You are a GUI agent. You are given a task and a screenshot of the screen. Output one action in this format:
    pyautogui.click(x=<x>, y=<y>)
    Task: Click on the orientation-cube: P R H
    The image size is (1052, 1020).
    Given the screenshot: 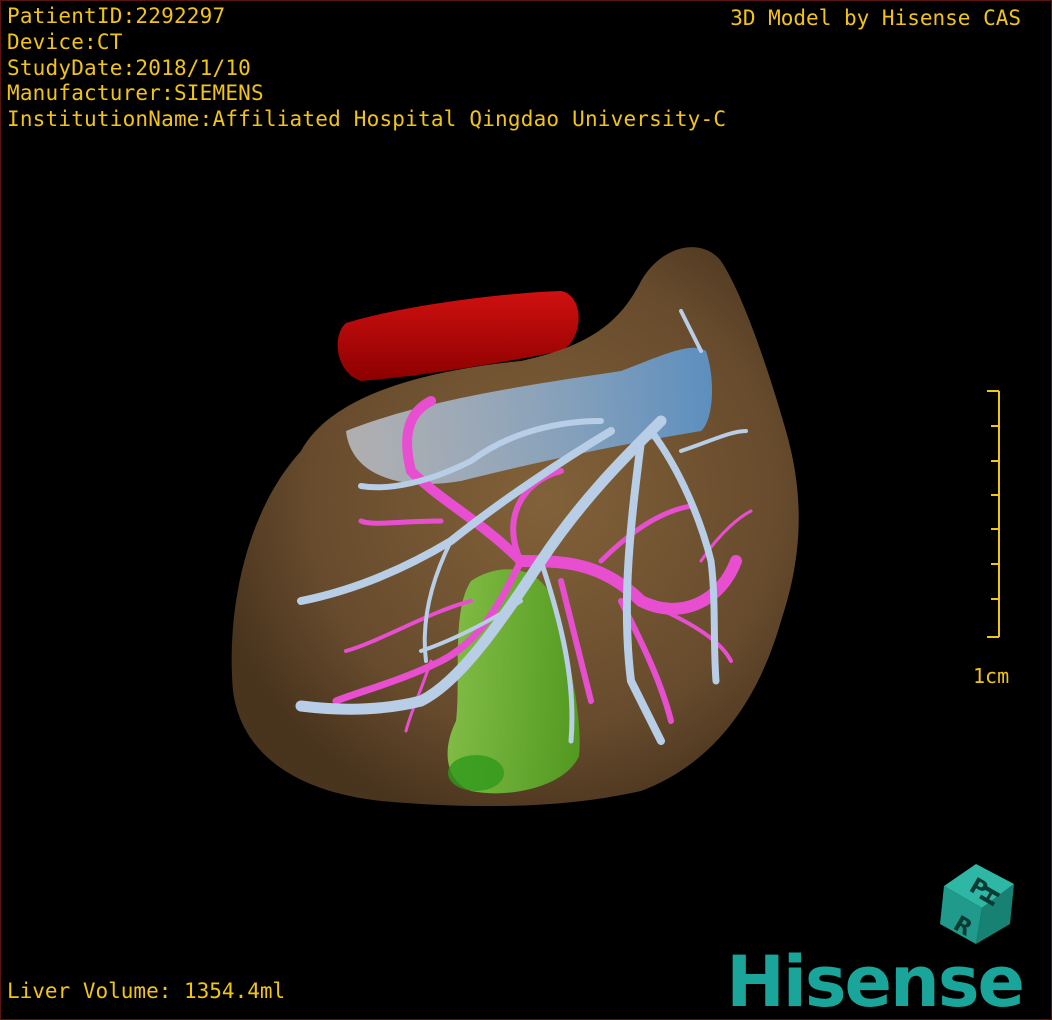 What is the action you would take?
    pyautogui.click(x=986, y=896)
    